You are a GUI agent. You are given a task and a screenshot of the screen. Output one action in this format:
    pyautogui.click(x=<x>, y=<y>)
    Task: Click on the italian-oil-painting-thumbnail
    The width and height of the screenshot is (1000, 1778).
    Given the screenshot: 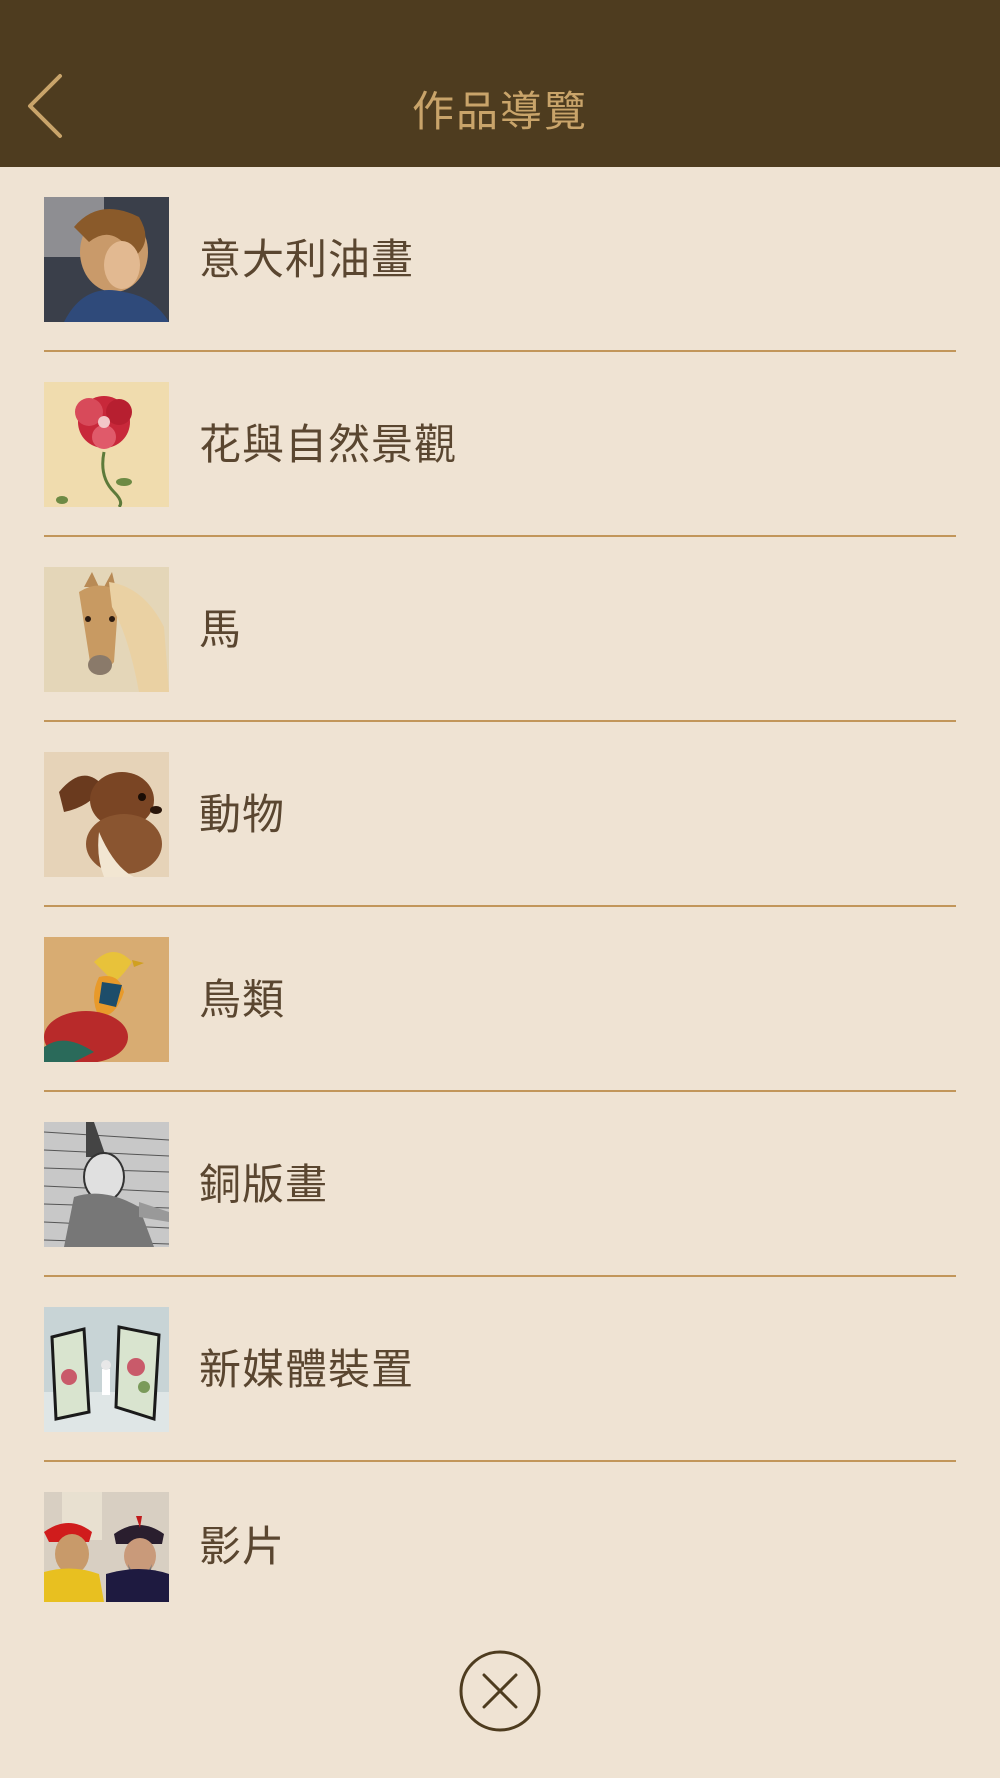 What is the action you would take?
    pyautogui.click(x=106, y=259)
    